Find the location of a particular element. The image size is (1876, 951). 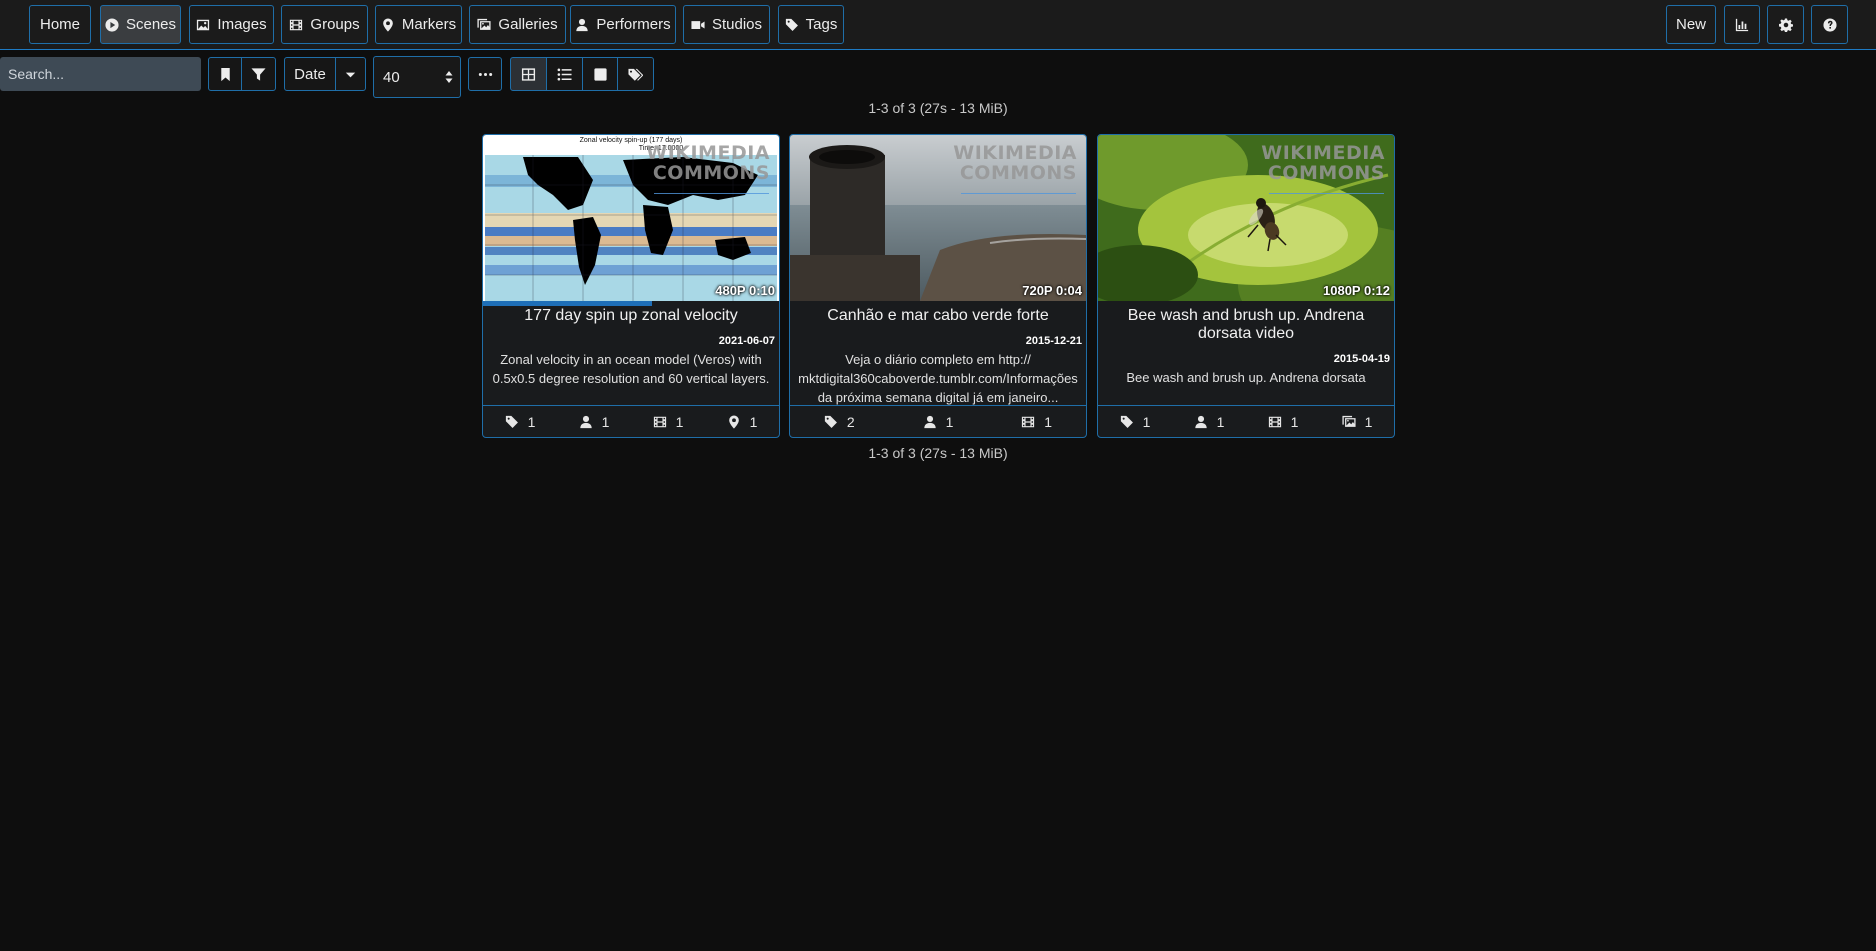

nav-home-label: Home is located at coordinates (60, 24).